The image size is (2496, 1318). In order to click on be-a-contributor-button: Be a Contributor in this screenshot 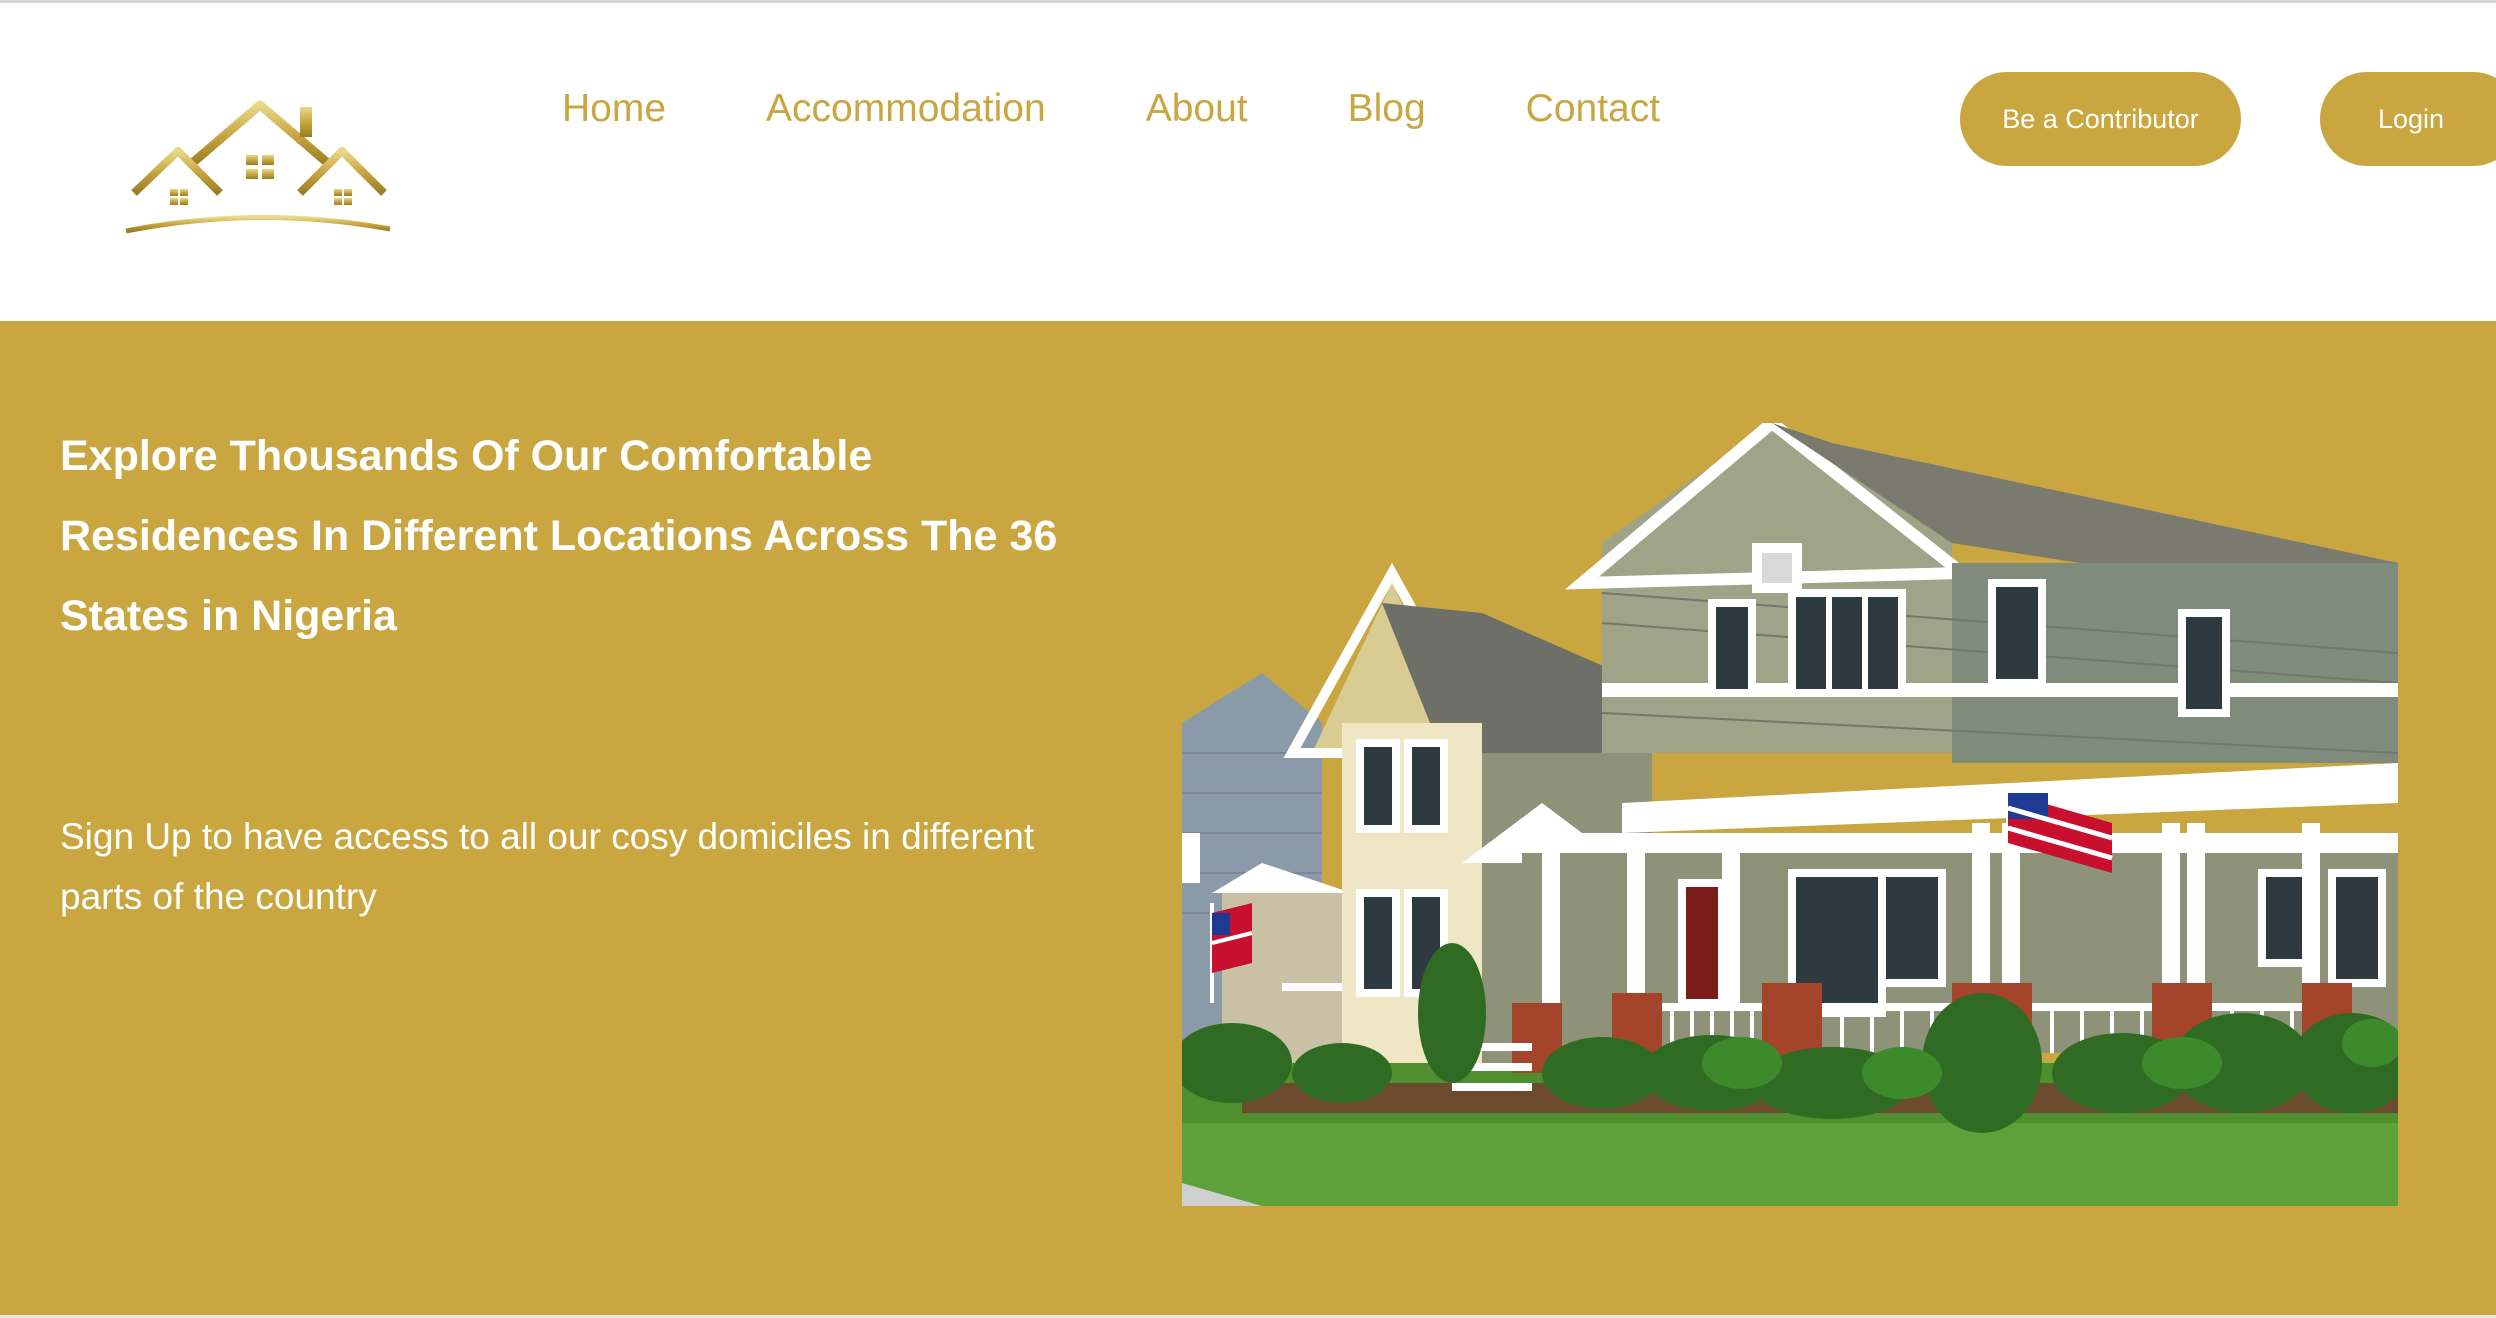, I will do `click(2100, 119)`.